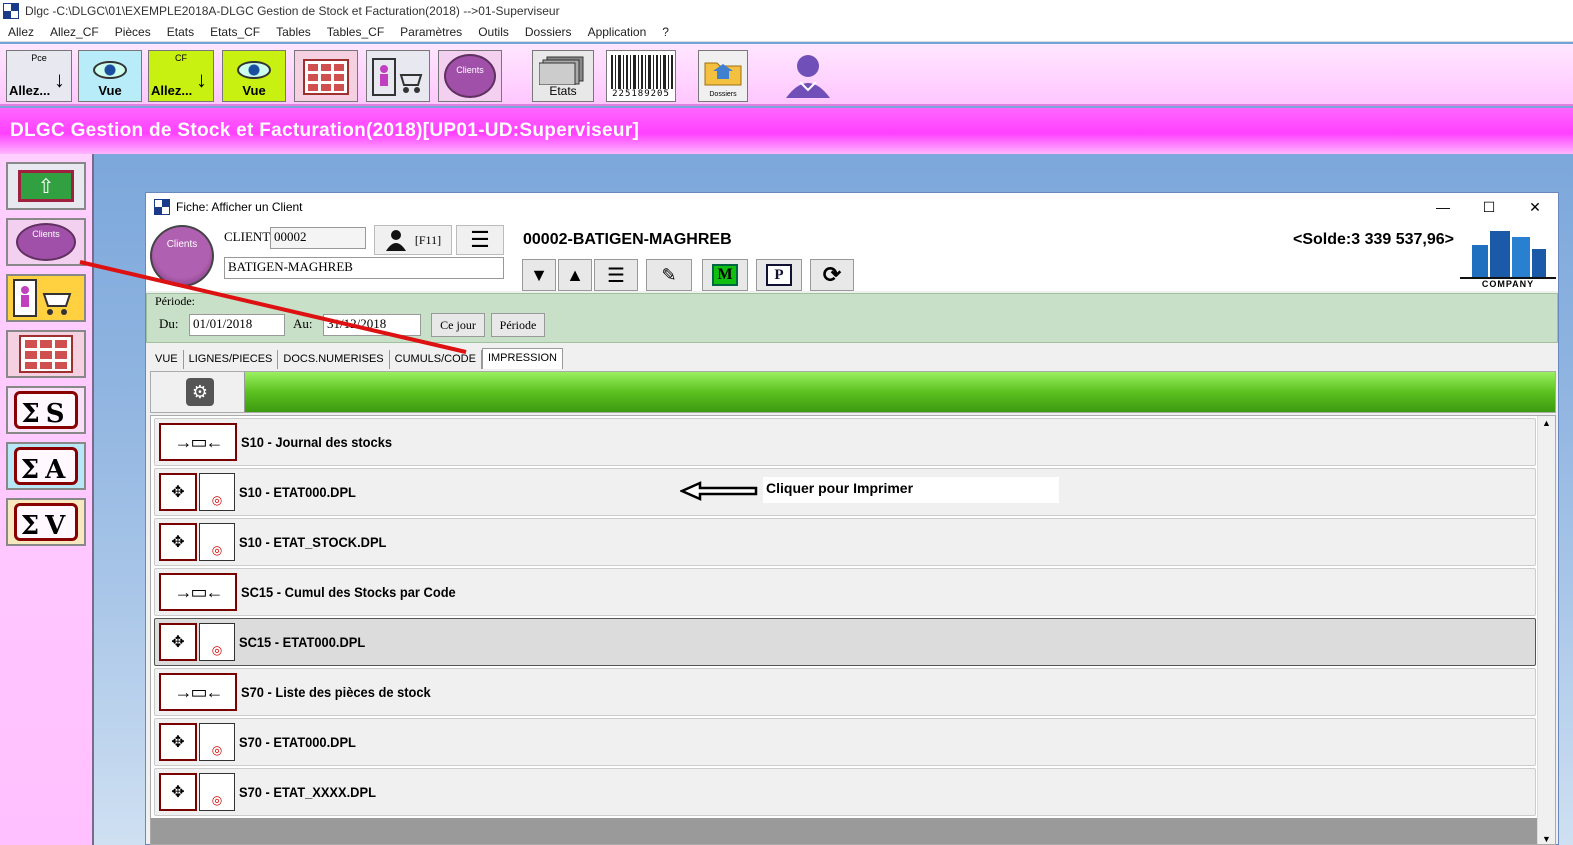 This screenshot has height=845, width=1573. What do you see at coordinates (539, 275) in the screenshot?
I see `next-record-button: ▼` at bounding box center [539, 275].